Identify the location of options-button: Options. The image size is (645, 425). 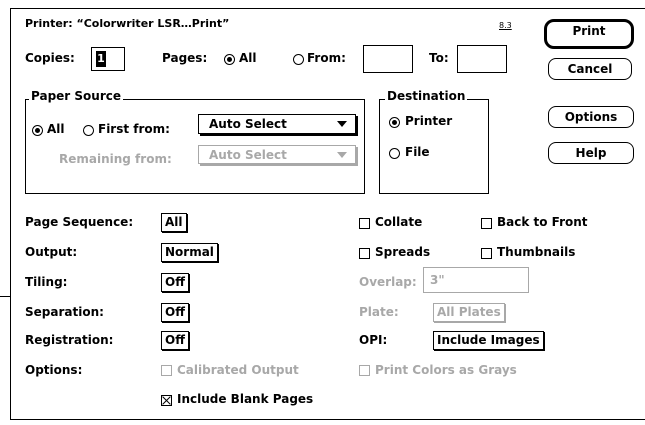
(591, 117).